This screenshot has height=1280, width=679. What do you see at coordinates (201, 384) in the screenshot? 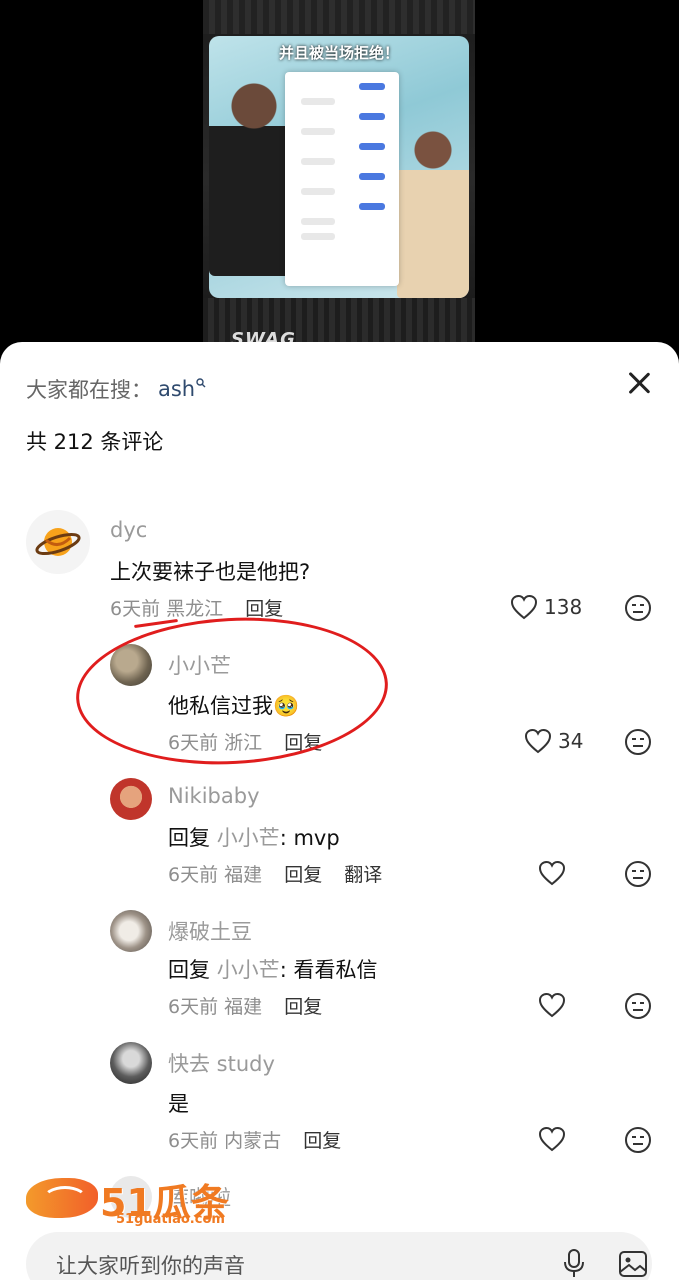
I see `search-icon` at bounding box center [201, 384].